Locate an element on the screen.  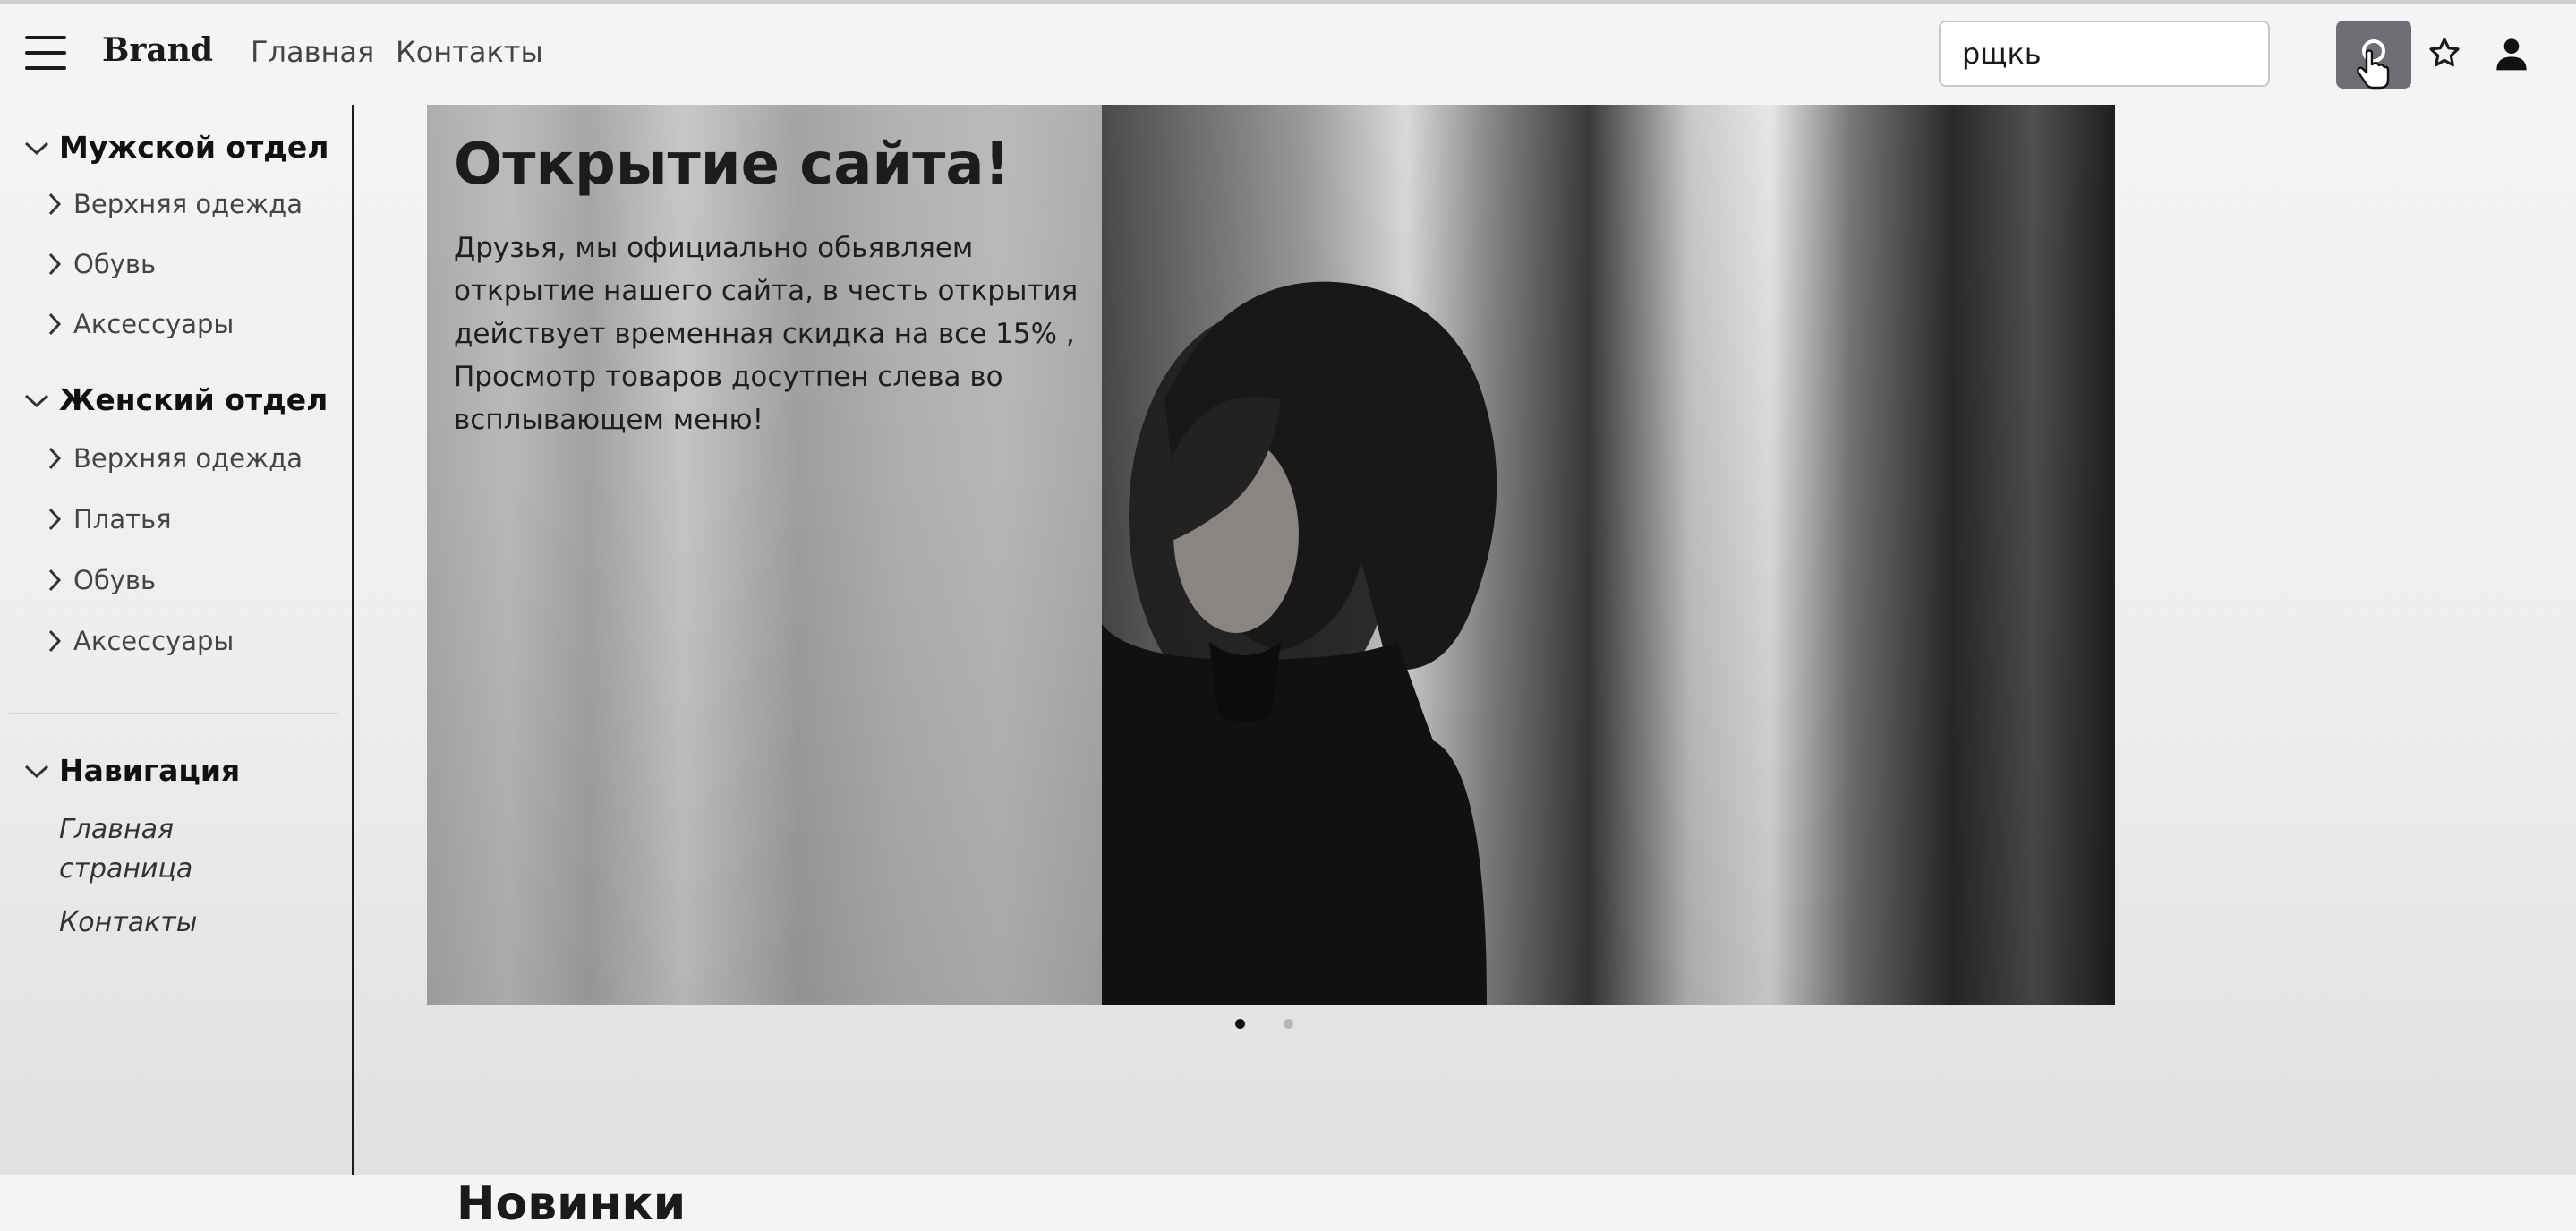
sidebar-link-contacts: Контакты is located at coordinates (139, 923).